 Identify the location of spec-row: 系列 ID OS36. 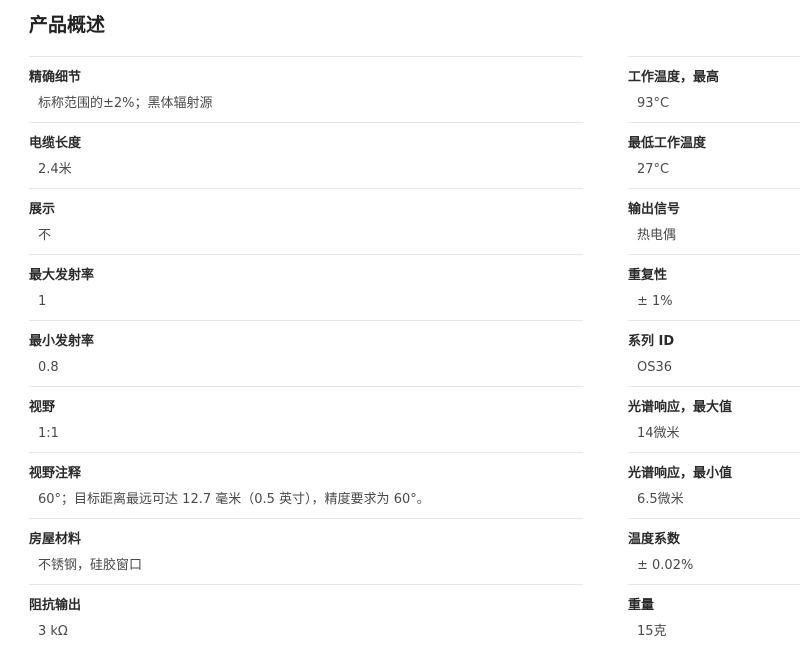
(714, 353).